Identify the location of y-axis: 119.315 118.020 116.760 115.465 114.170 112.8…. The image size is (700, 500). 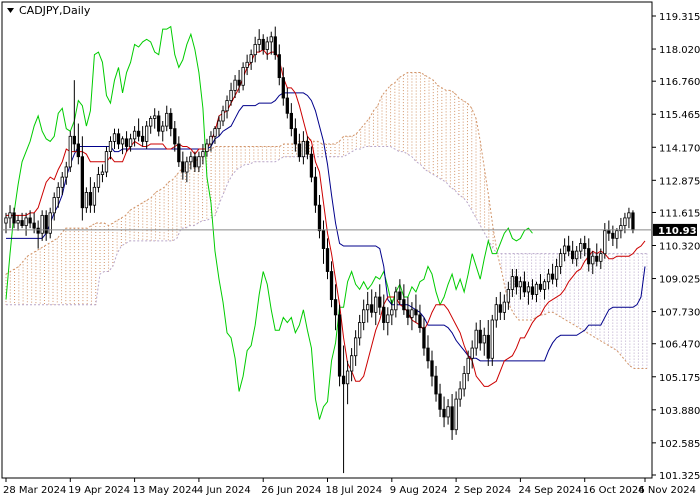
(676, 247).